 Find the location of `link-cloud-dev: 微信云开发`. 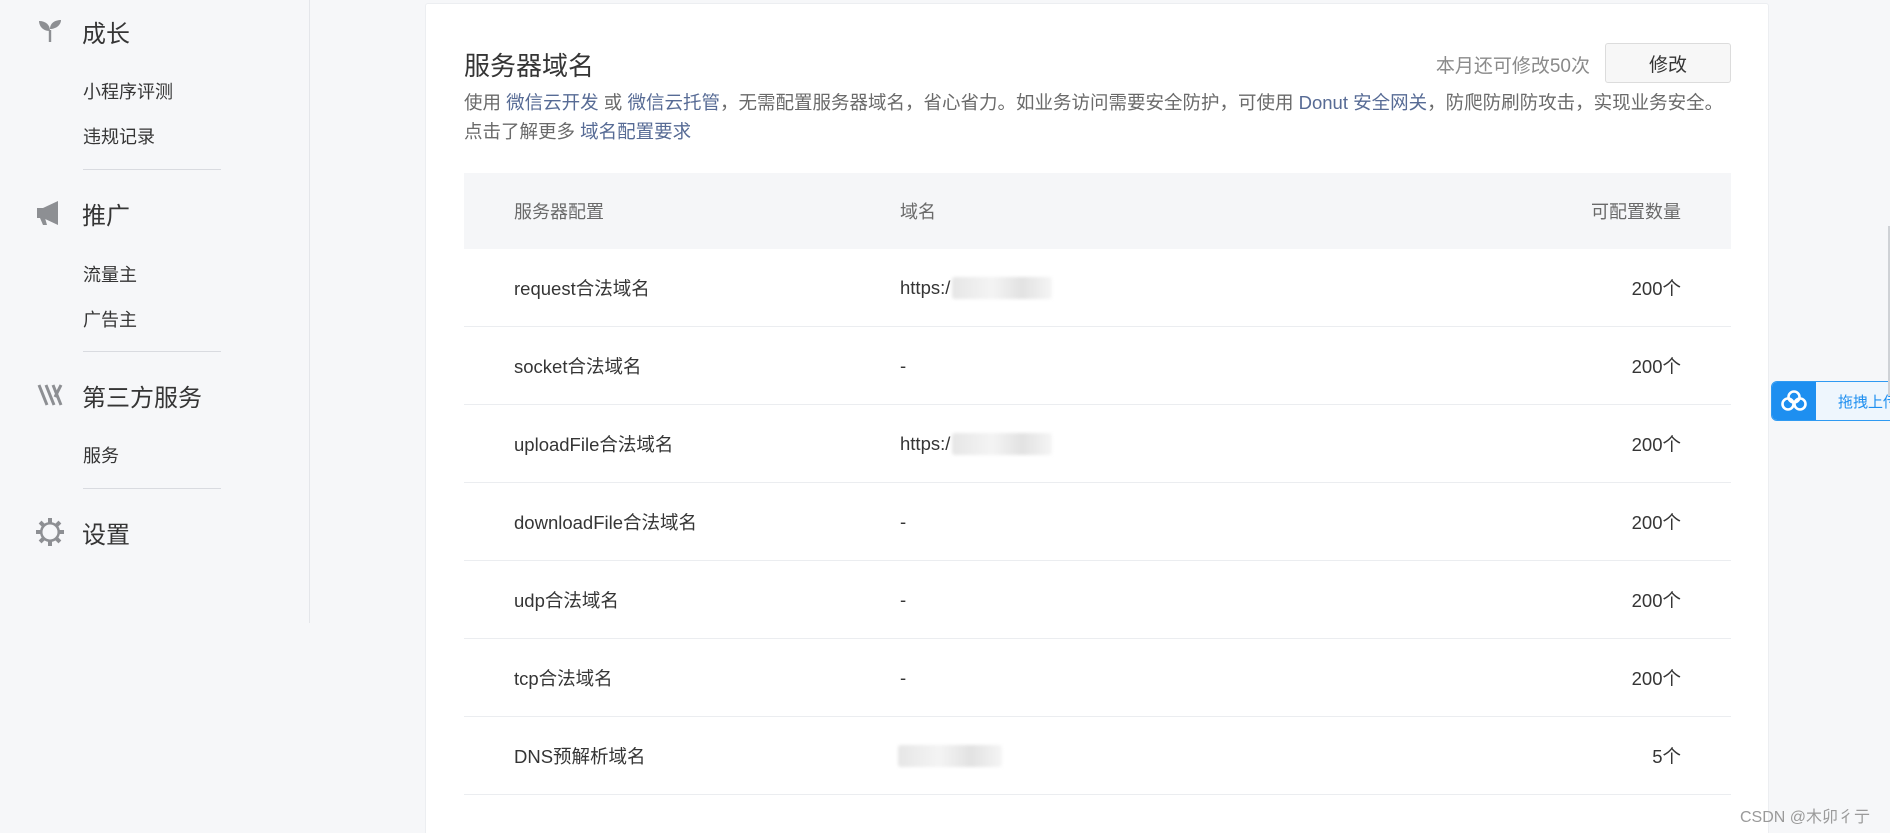

link-cloud-dev: 微信云开发 is located at coordinates (552, 102).